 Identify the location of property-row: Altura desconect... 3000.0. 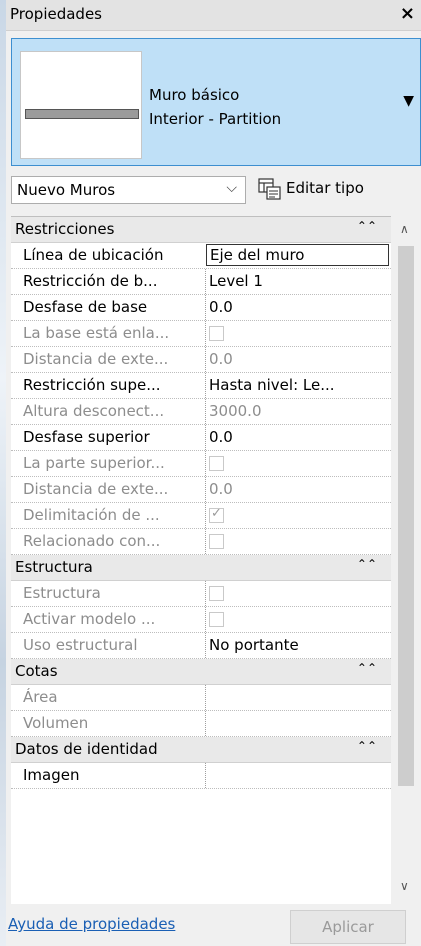
(201, 412).